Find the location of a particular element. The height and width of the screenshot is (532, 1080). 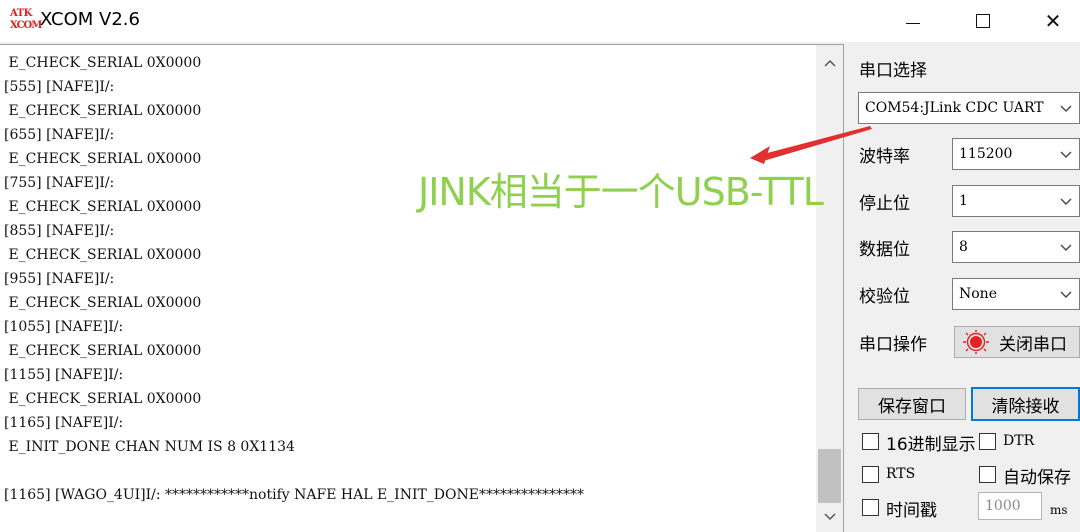

chevron-up-icon is located at coordinates (829, 63).